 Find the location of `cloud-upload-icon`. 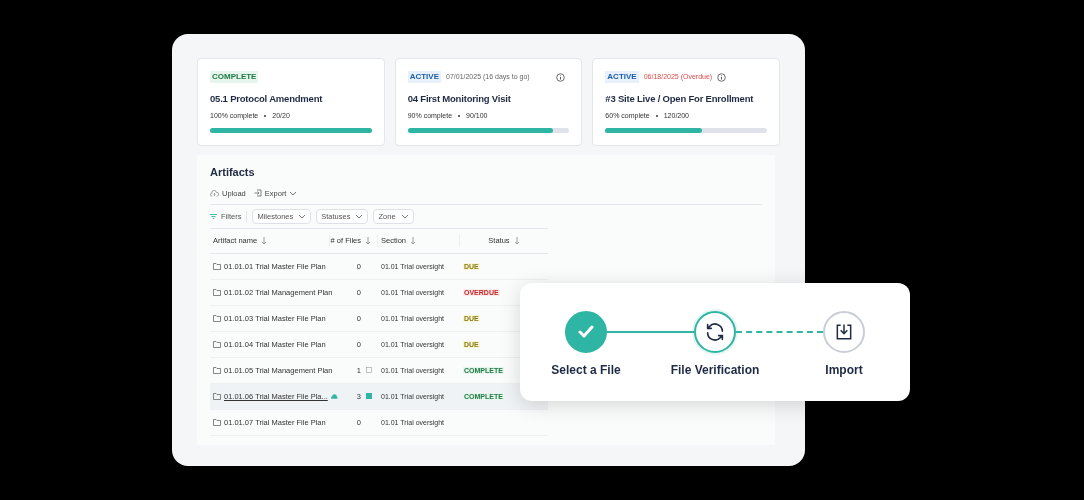

cloud-upload-icon is located at coordinates (214, 193).